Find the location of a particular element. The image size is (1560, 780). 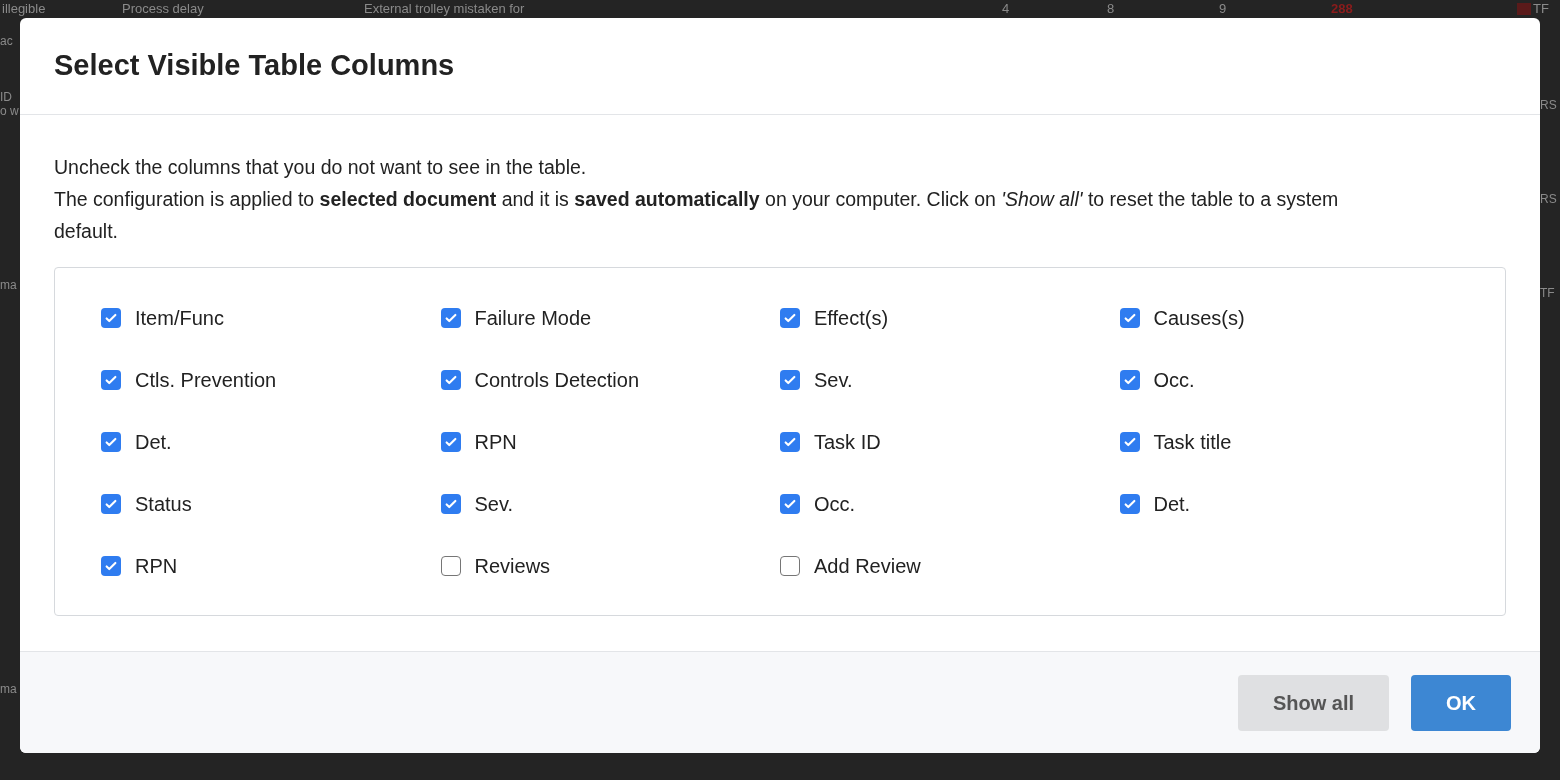

dialog-title: Select Visible Table Columns is located at coordinates (254, 66).